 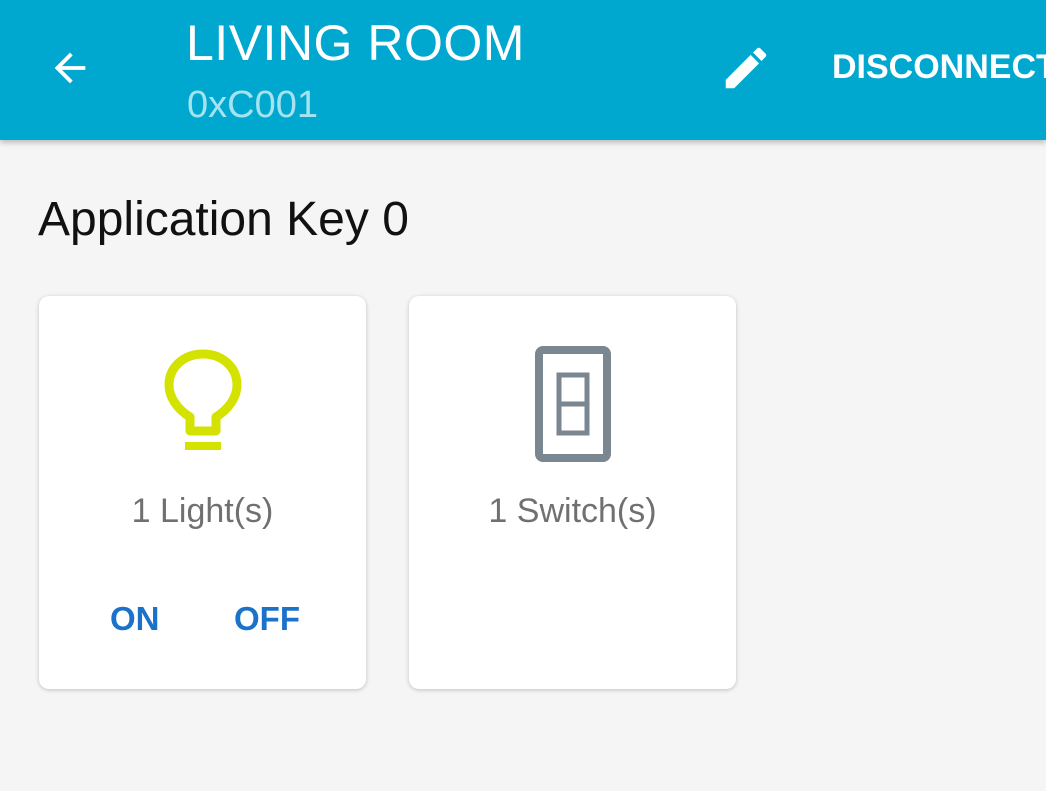 I want to click on back-button, so click(x=70, y=68).